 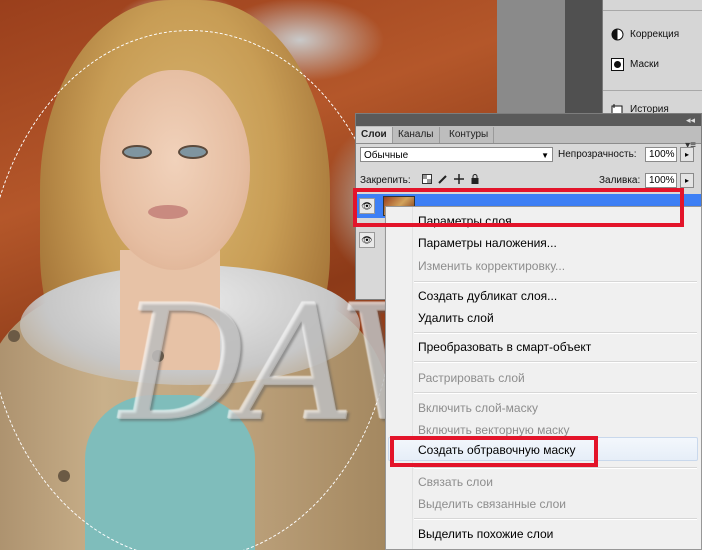 I want to click on menu-item-select-similar-layers: Выделить похожие слои, so click(x=485, y=534).